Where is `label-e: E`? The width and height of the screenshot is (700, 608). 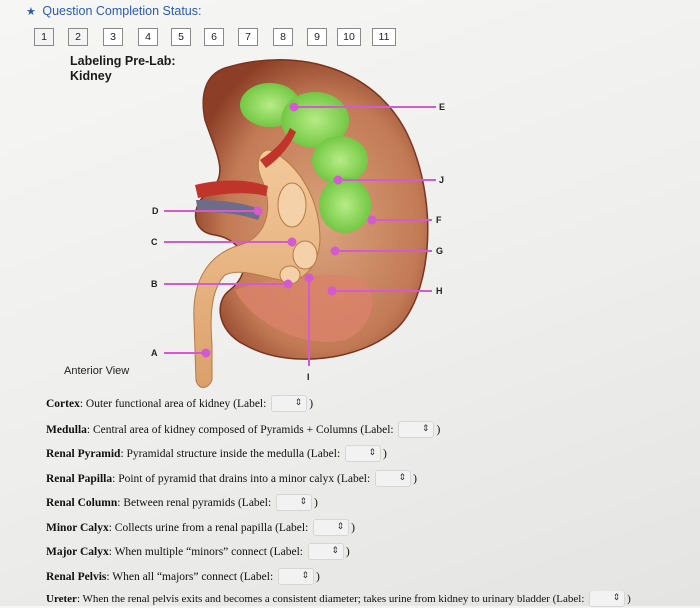
label-e: E is located at coordinates (442, 107).